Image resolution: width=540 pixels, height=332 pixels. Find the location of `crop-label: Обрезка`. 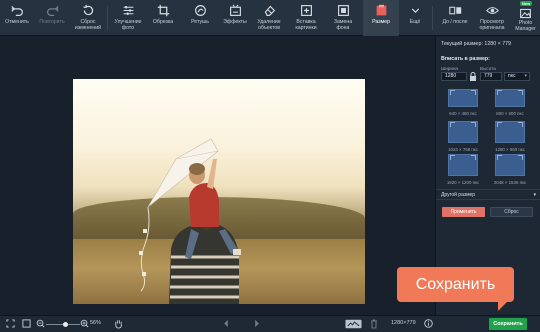

crop-label: Обрезка is located at coordinates (163, 22).